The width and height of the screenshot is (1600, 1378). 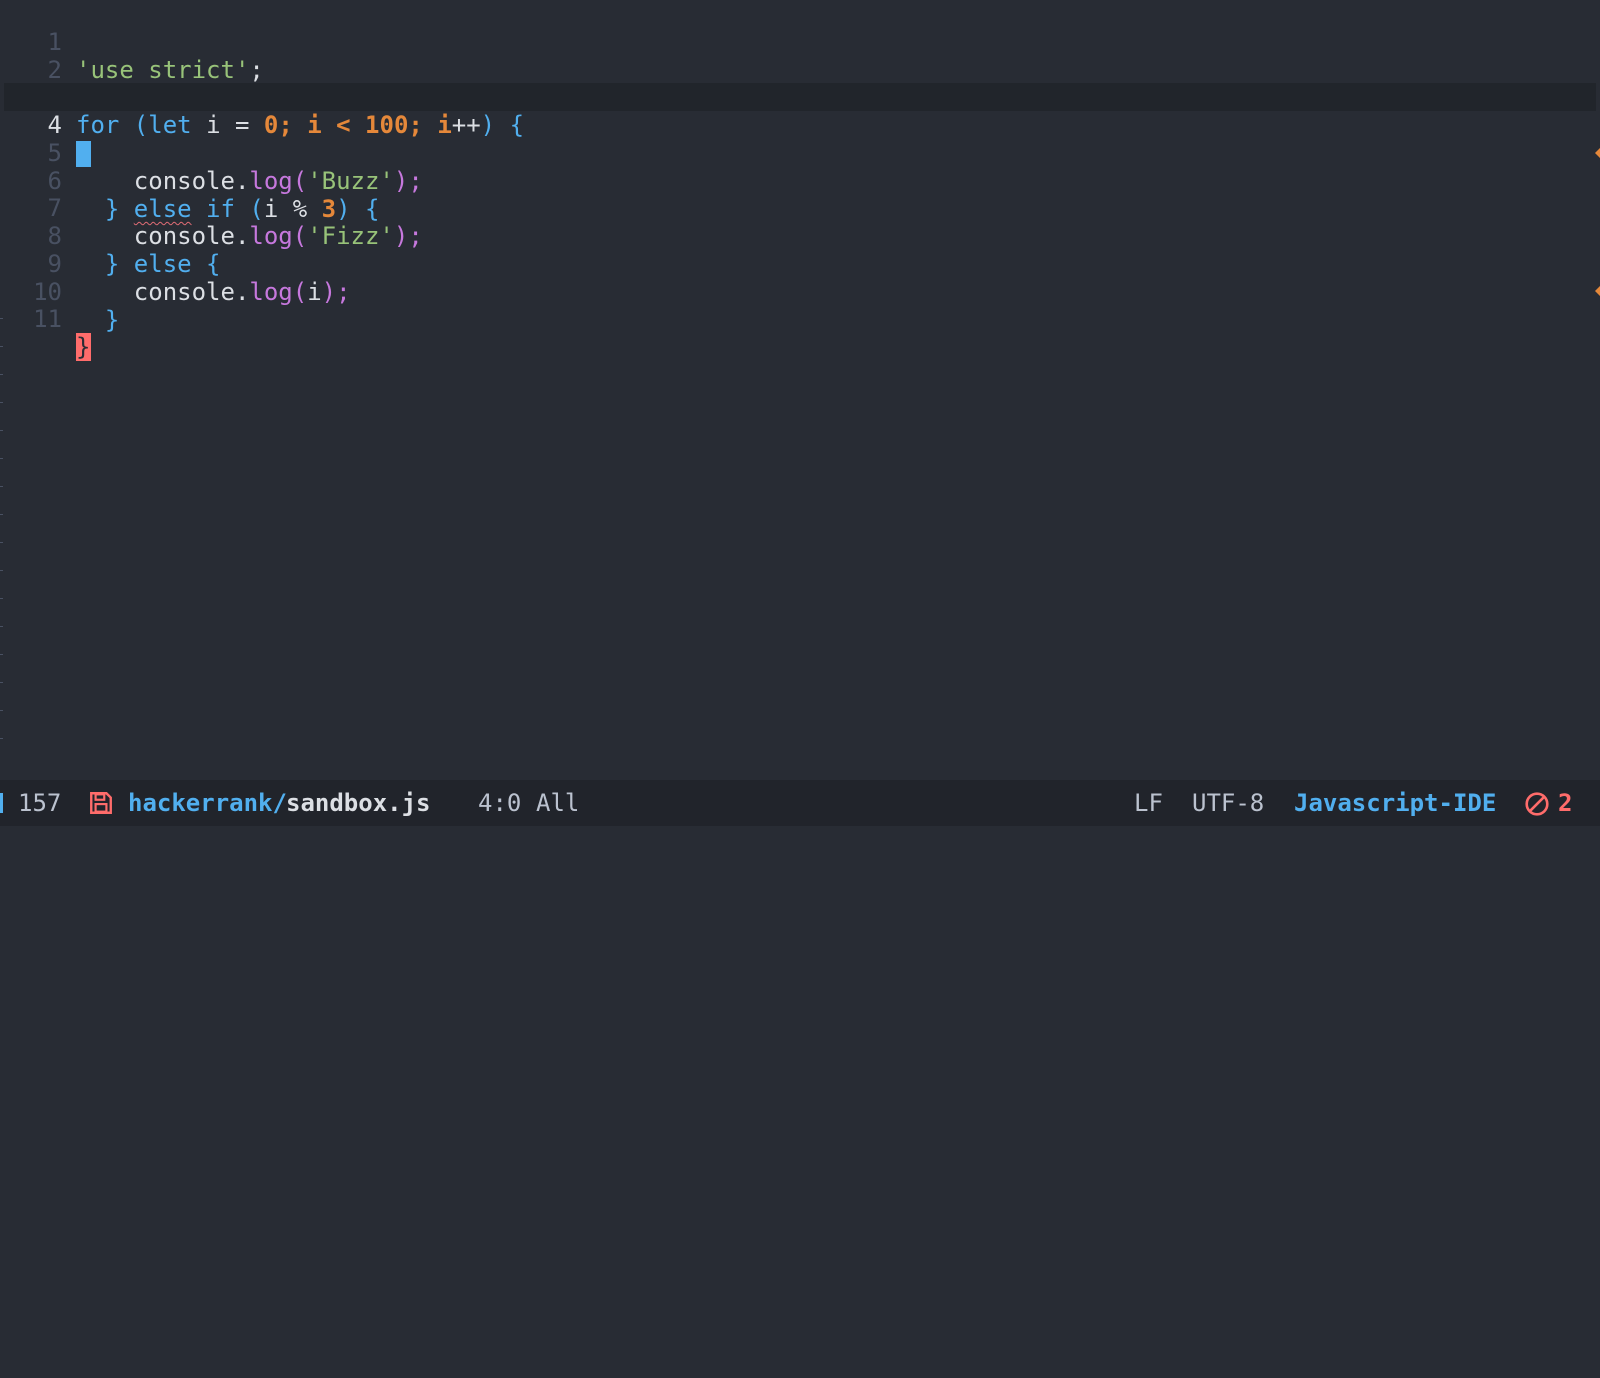 I want to click on punctuation: }, so click(x=98, y=320).